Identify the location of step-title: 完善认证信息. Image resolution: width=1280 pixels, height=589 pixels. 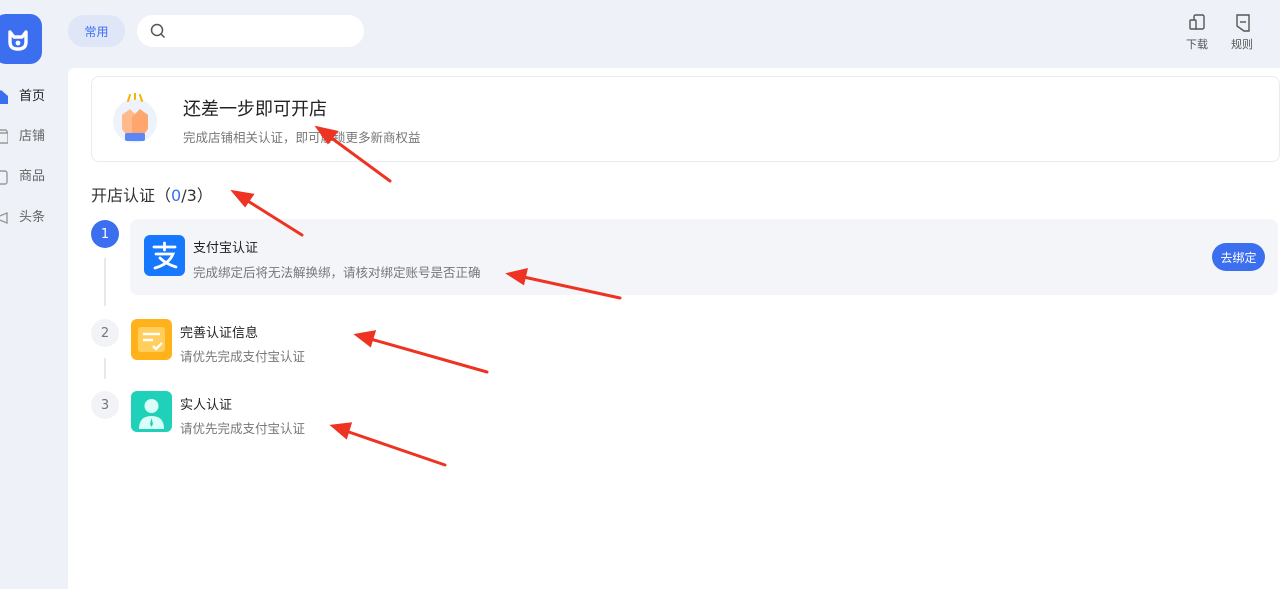
(219, 333).